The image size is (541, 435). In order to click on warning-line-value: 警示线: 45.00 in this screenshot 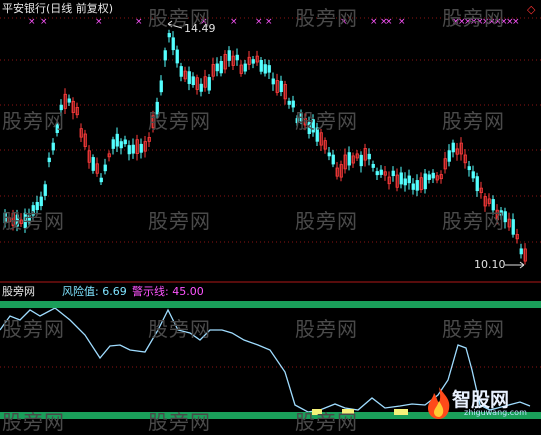, I will do `click(168, 291)`.